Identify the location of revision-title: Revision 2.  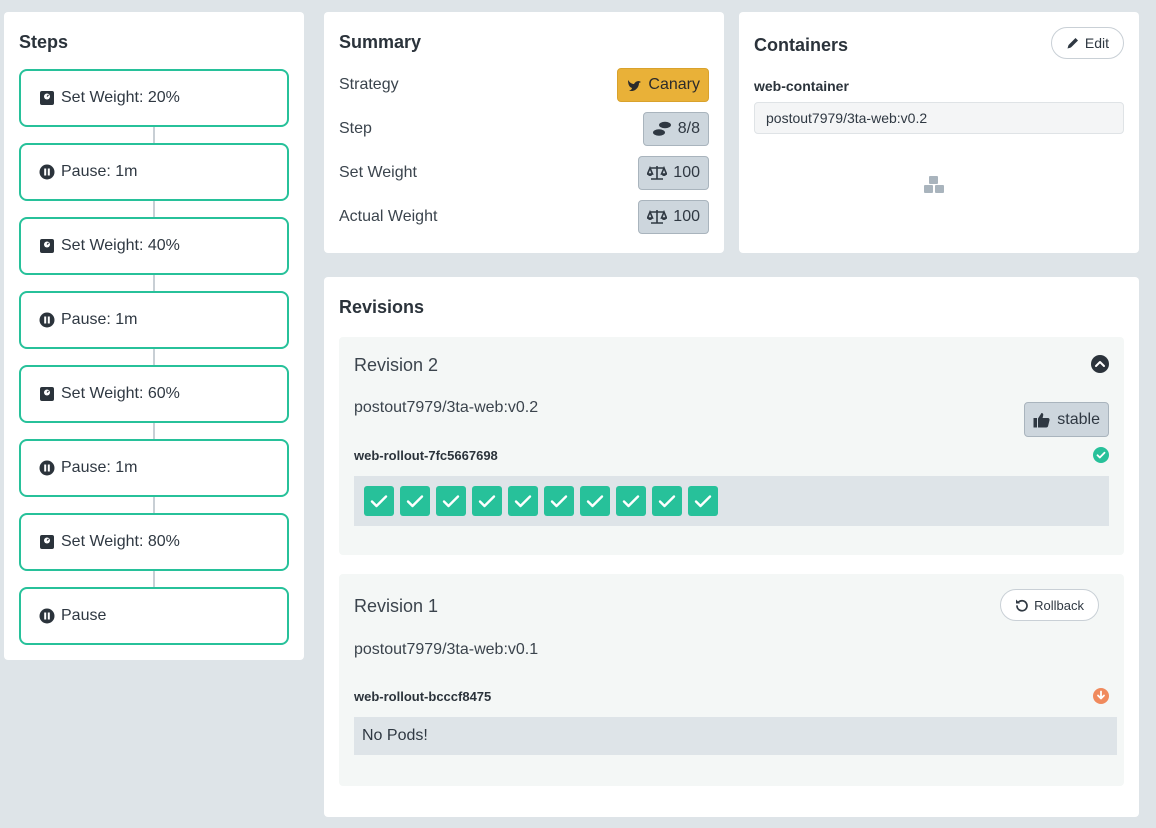
(396, 365).